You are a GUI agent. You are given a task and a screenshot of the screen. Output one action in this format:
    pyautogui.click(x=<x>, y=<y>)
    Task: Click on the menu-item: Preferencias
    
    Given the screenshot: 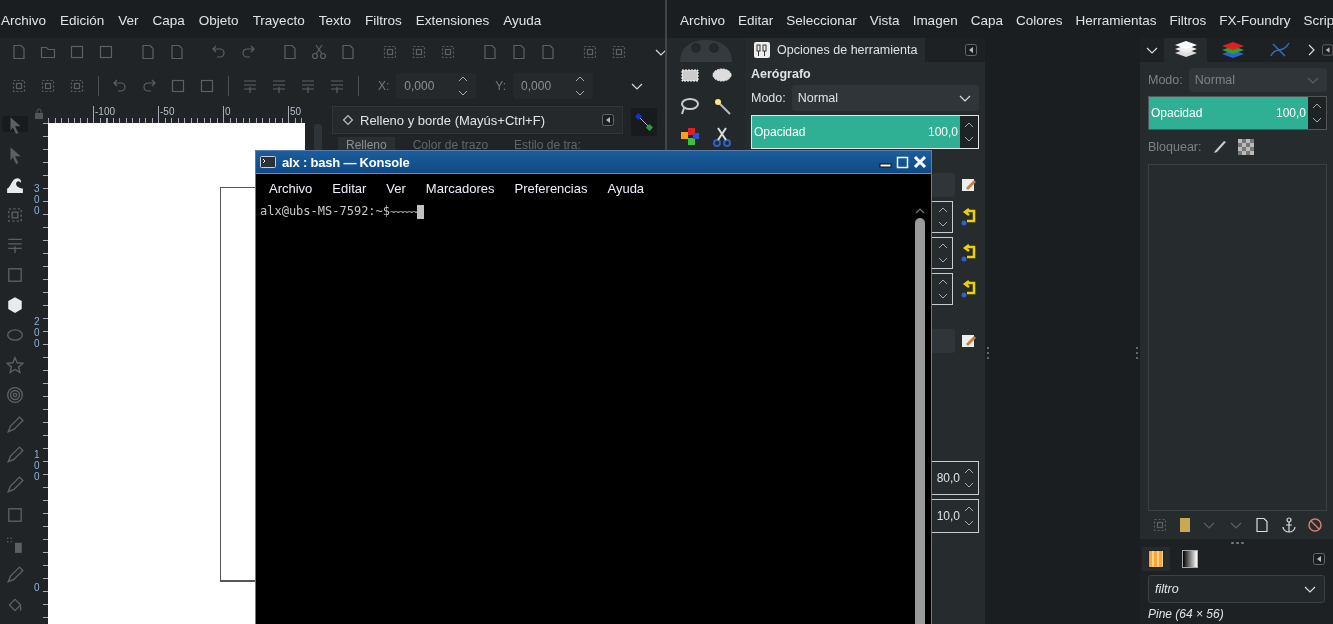 What is the action you would take?
    pyautogui.click(x=551, y=188)
    